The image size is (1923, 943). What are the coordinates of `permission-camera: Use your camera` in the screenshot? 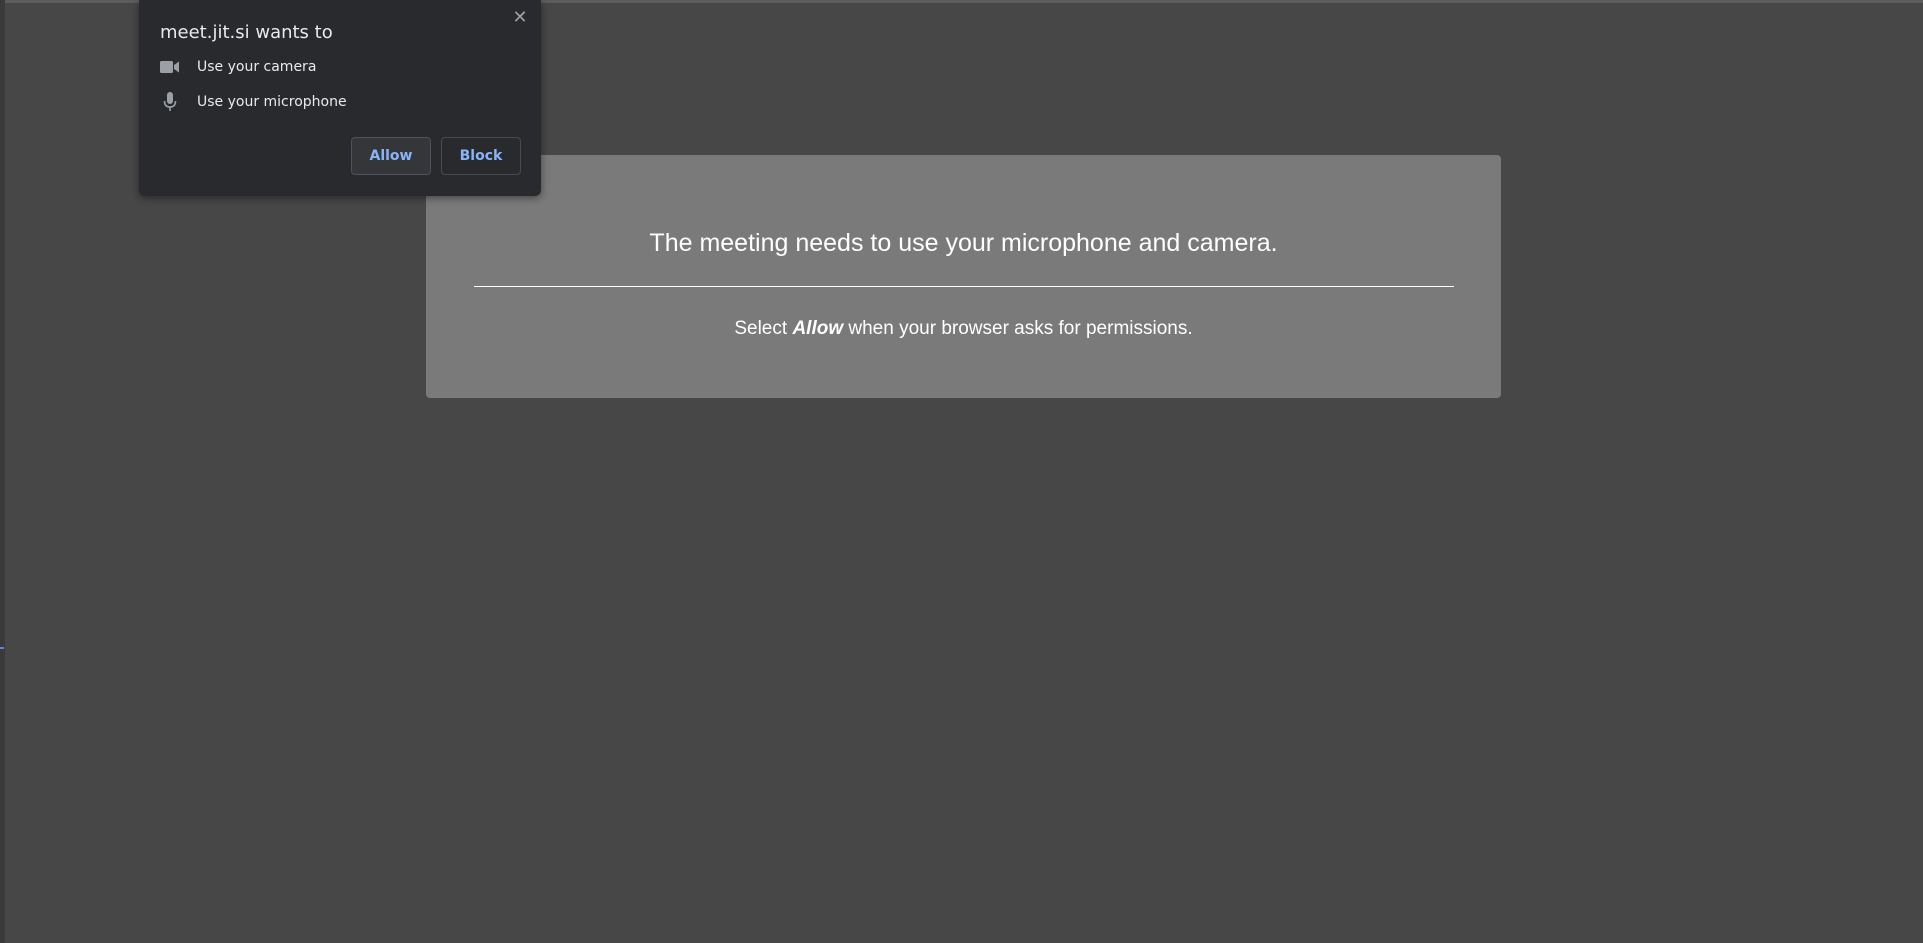 It's located at (237, 67).